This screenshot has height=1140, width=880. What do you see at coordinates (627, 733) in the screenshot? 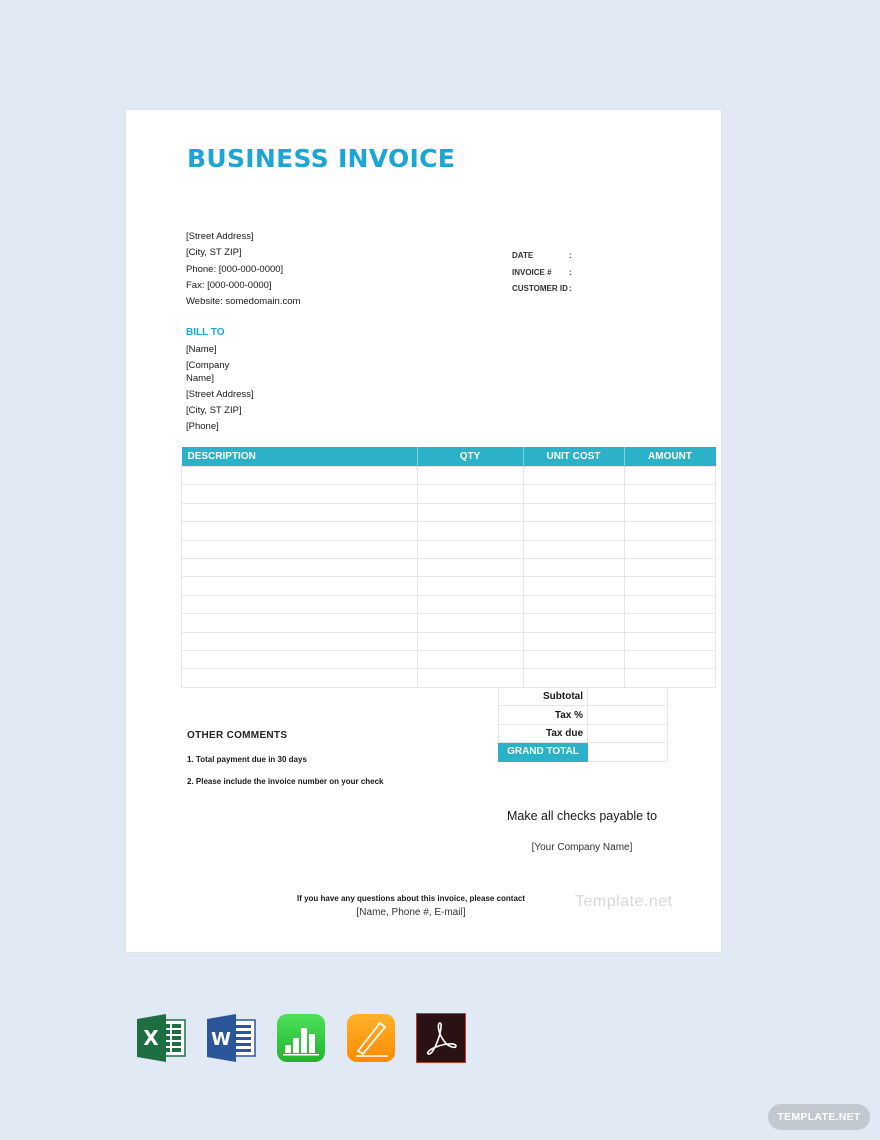
I see `tax-due-value` at bounding box center [627, 733].